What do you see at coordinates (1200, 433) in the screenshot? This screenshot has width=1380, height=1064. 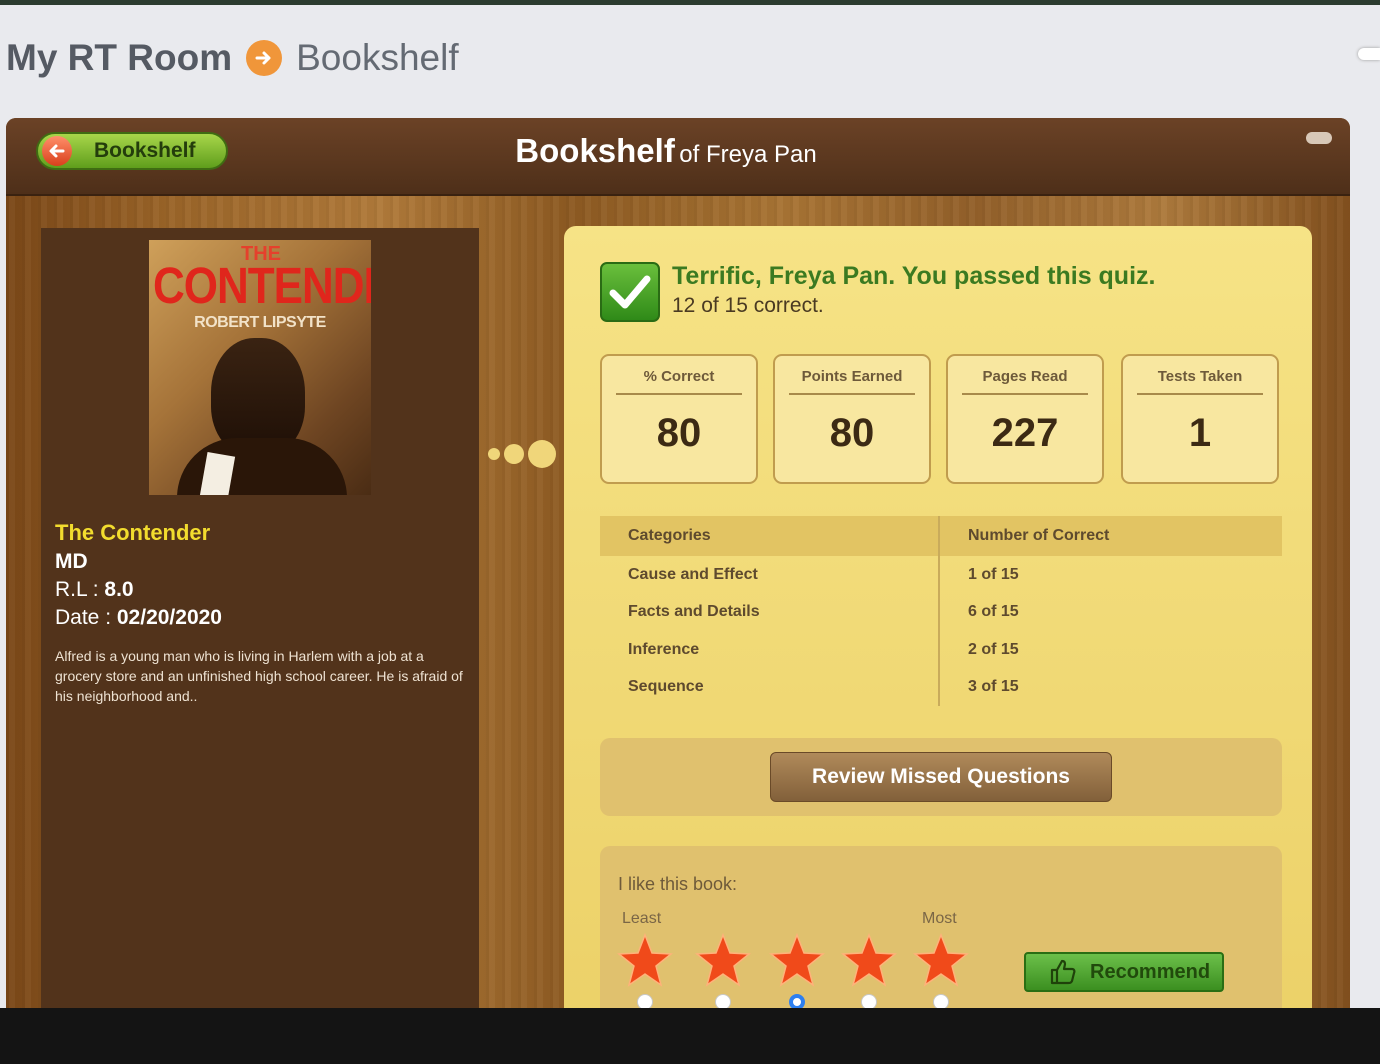 I see `stat-value: 1` at bounding box center [1200, 433].